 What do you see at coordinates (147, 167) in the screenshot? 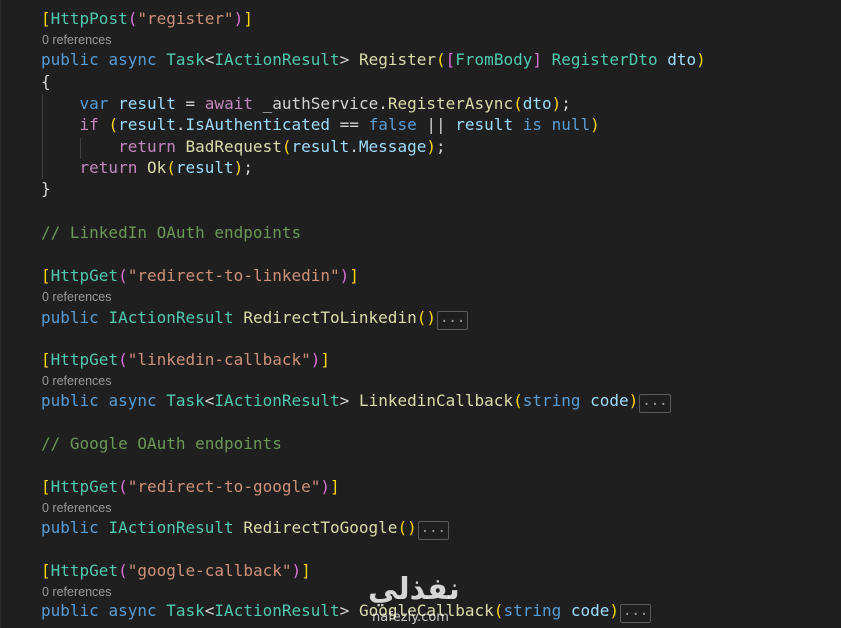
I see `code-line-return-ok: return Ok(result);` at bounding box center [147, 167].